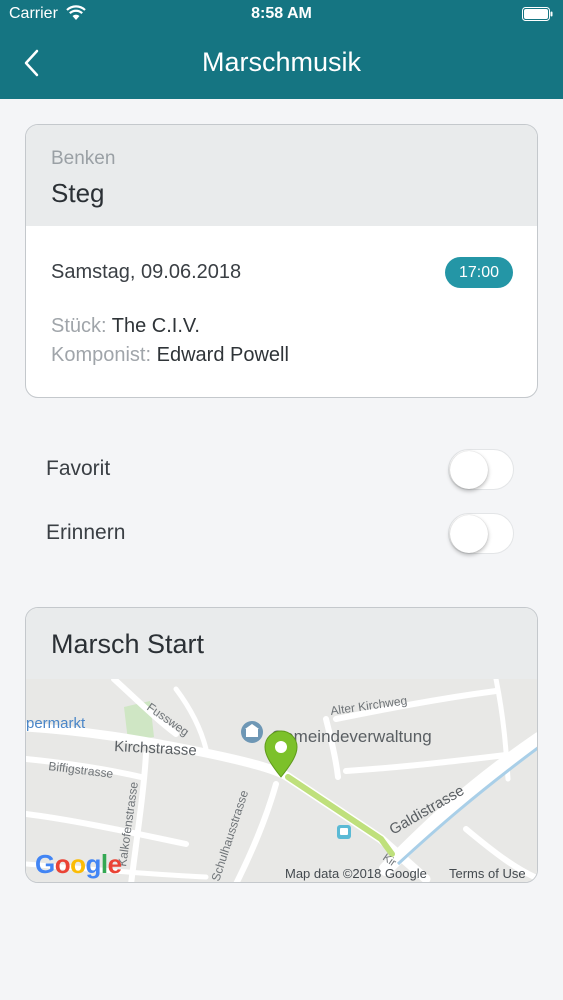 The height and width of the screenshot is (1000, 563). What do you see at coordinates (56, 723) in the screenshot?
I see `label-supermarkt: permarkt` at bounding box center [56, 723].